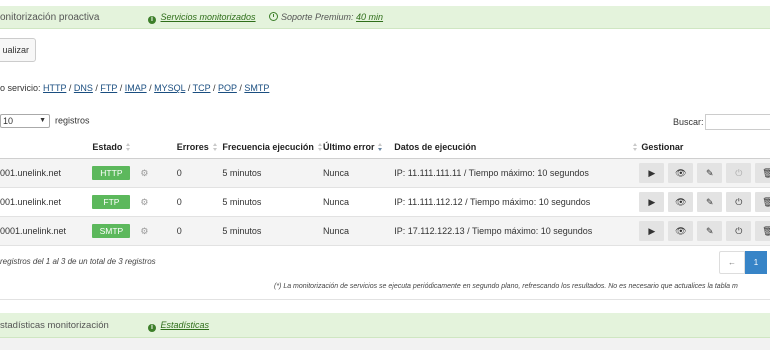 This screenshot has width=770, height=350. I want to click on header-host, so click(46, 147).